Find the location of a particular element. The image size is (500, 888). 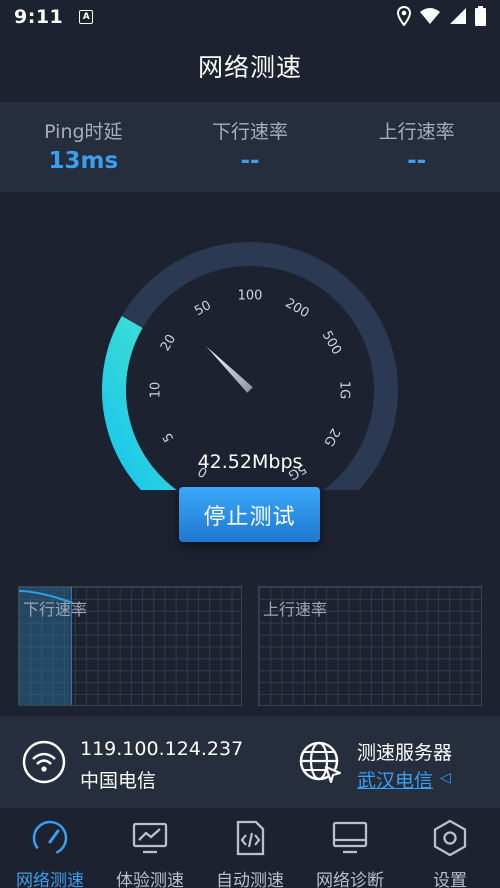

gauge-tick-label: 50 is located at coordinates (203, 308).